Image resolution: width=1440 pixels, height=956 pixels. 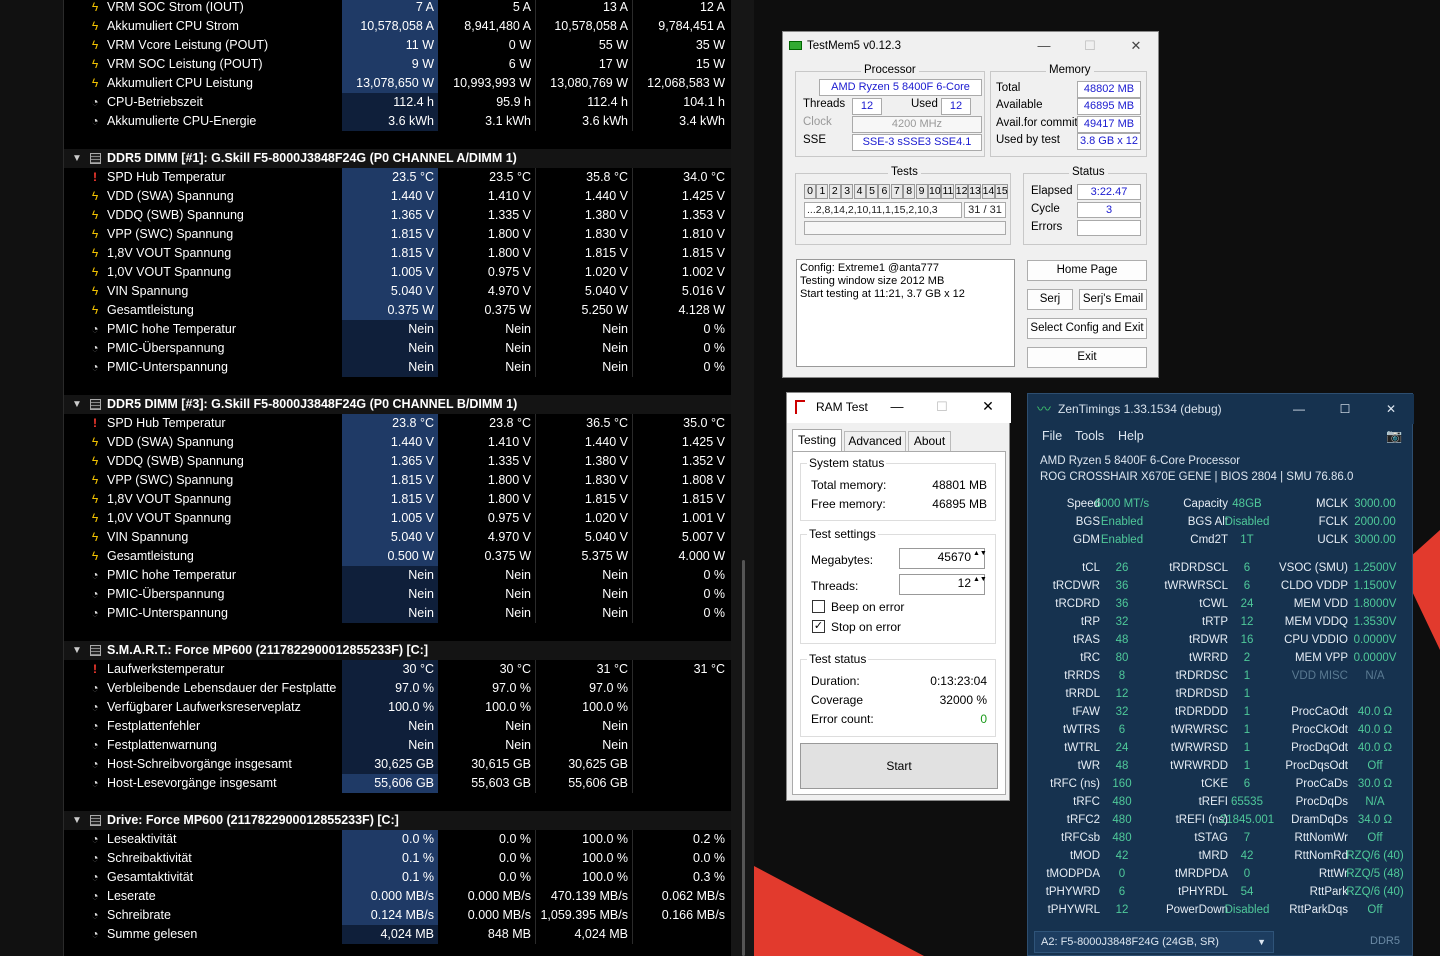 I want to click on tab-advanced: Advanced, so click(x=875, y=441).